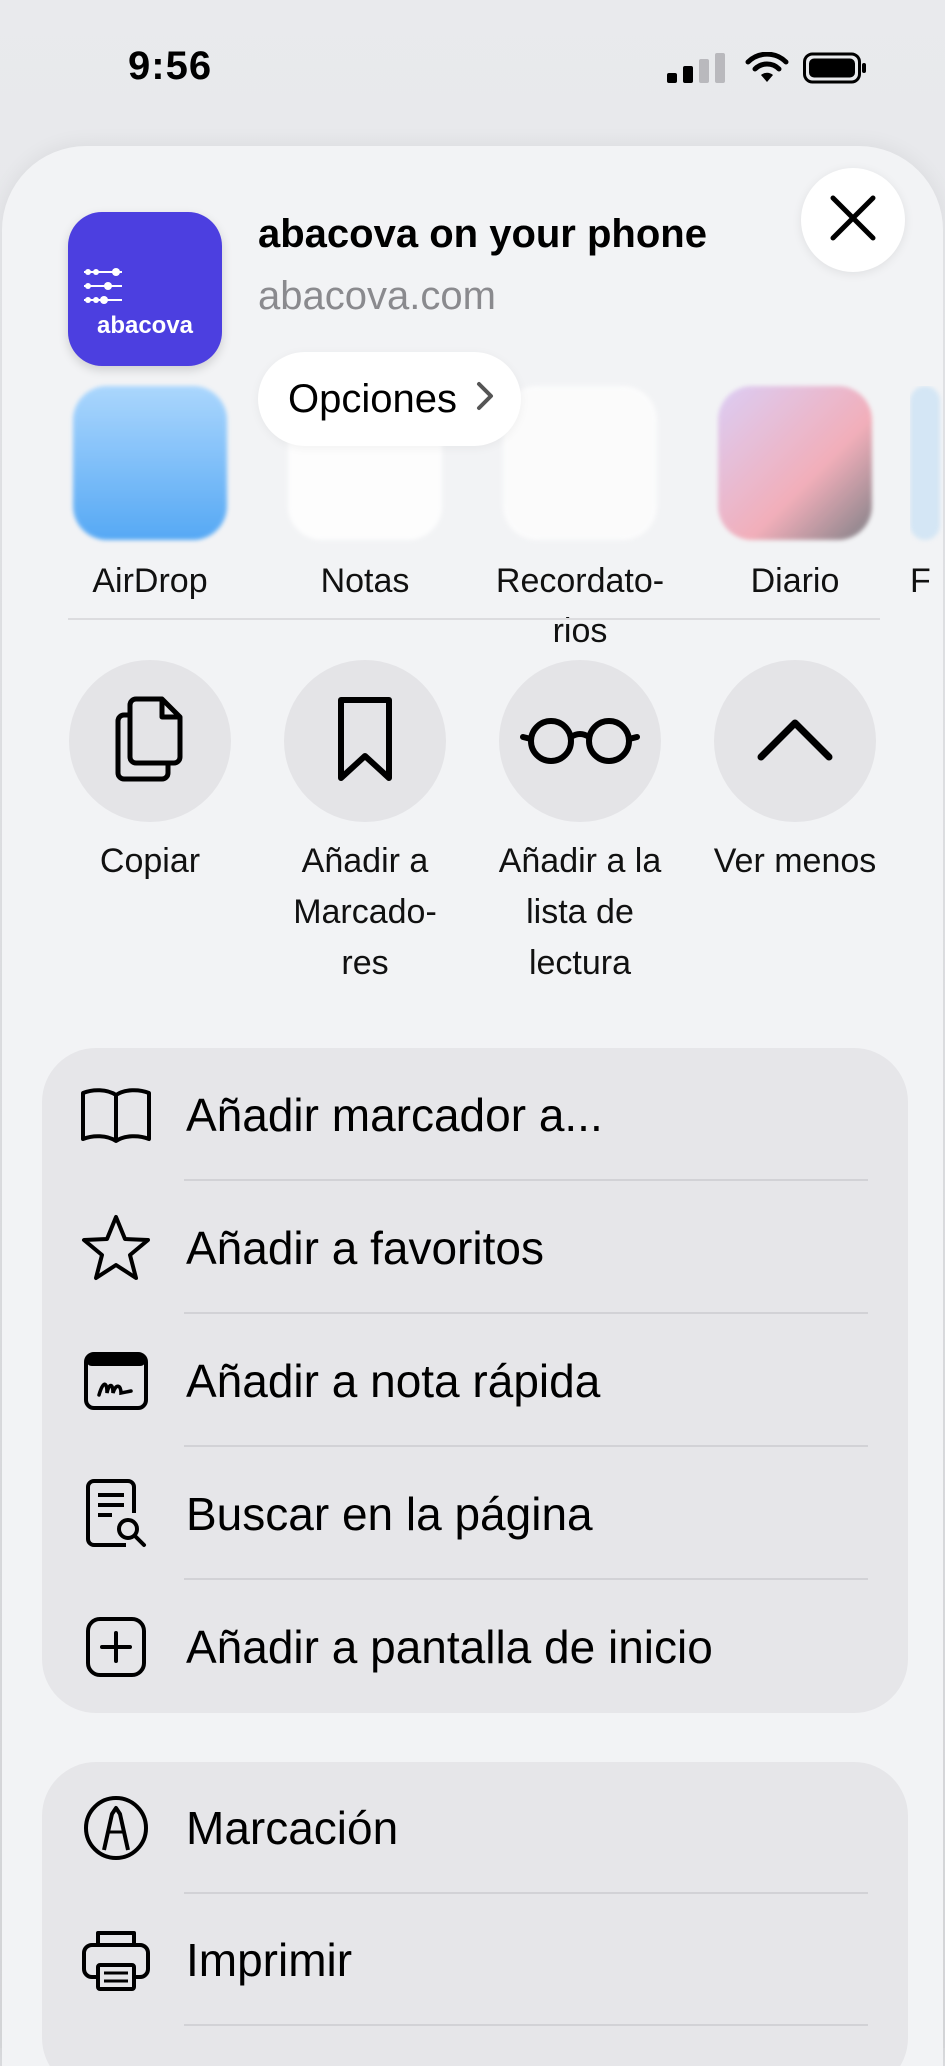 This screenshot has height=2066, width=945. I want to click on copy-icon, so click(150, 741).